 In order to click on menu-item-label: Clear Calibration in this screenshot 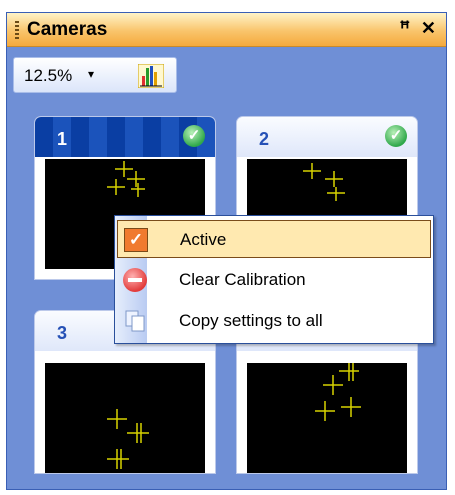, I will do `click(242, 279)`.